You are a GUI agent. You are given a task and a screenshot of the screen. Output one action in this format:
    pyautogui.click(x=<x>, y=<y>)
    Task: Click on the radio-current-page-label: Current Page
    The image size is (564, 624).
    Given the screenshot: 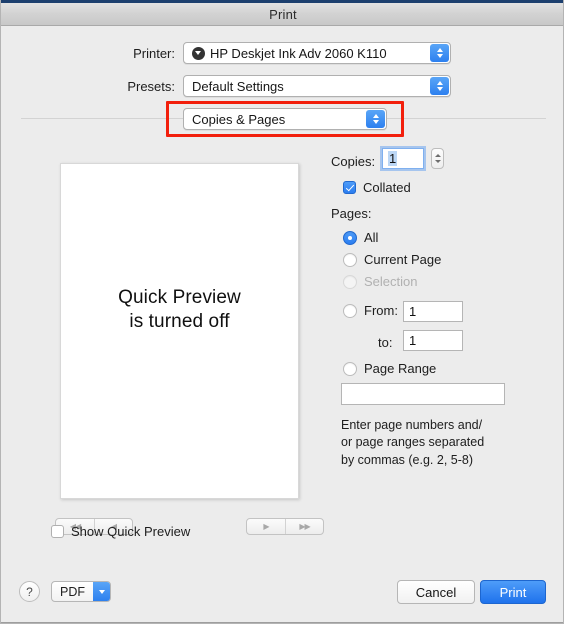 What is the action you would take?
    pyautogui.click(x=403, y=259)
    